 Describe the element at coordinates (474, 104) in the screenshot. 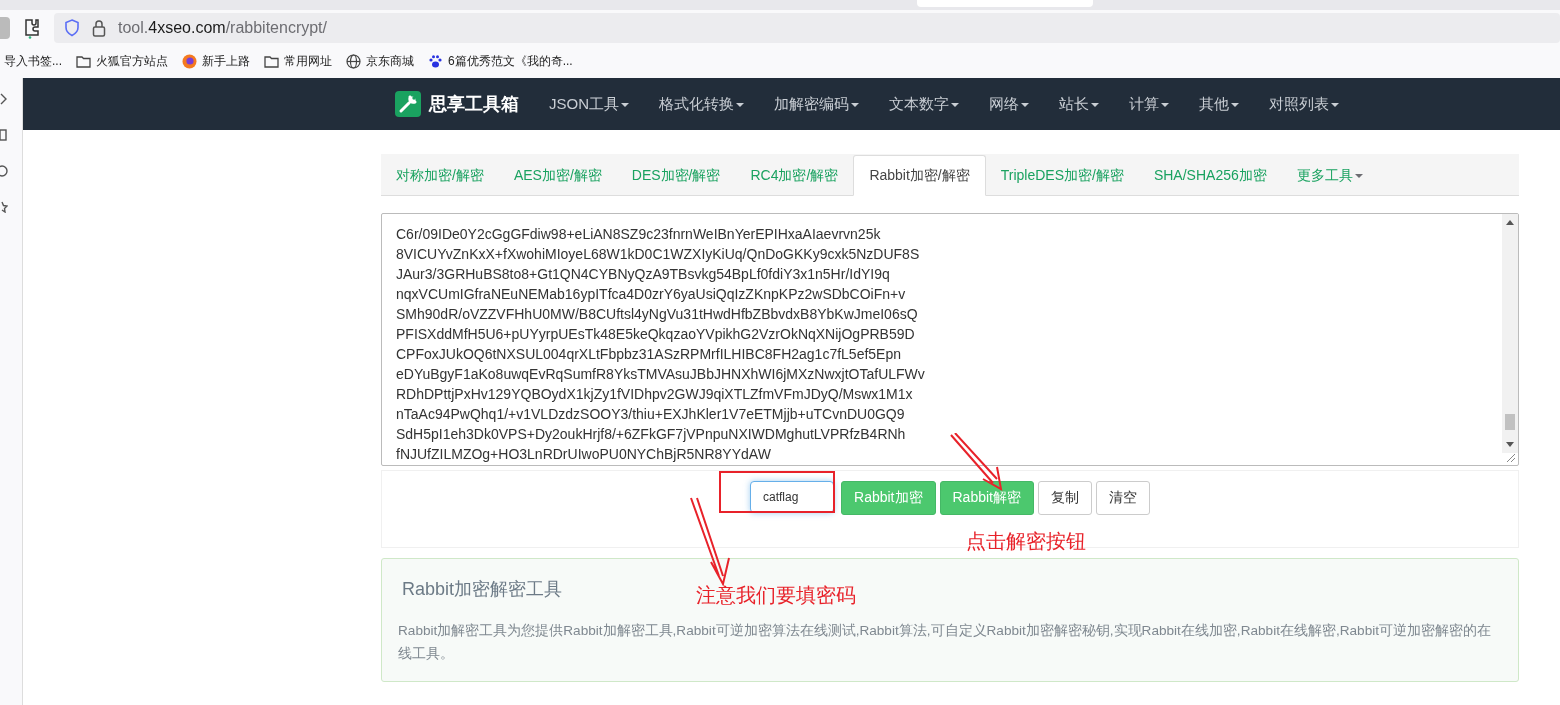

I see `brand-name: 思享工具箱` at that location.